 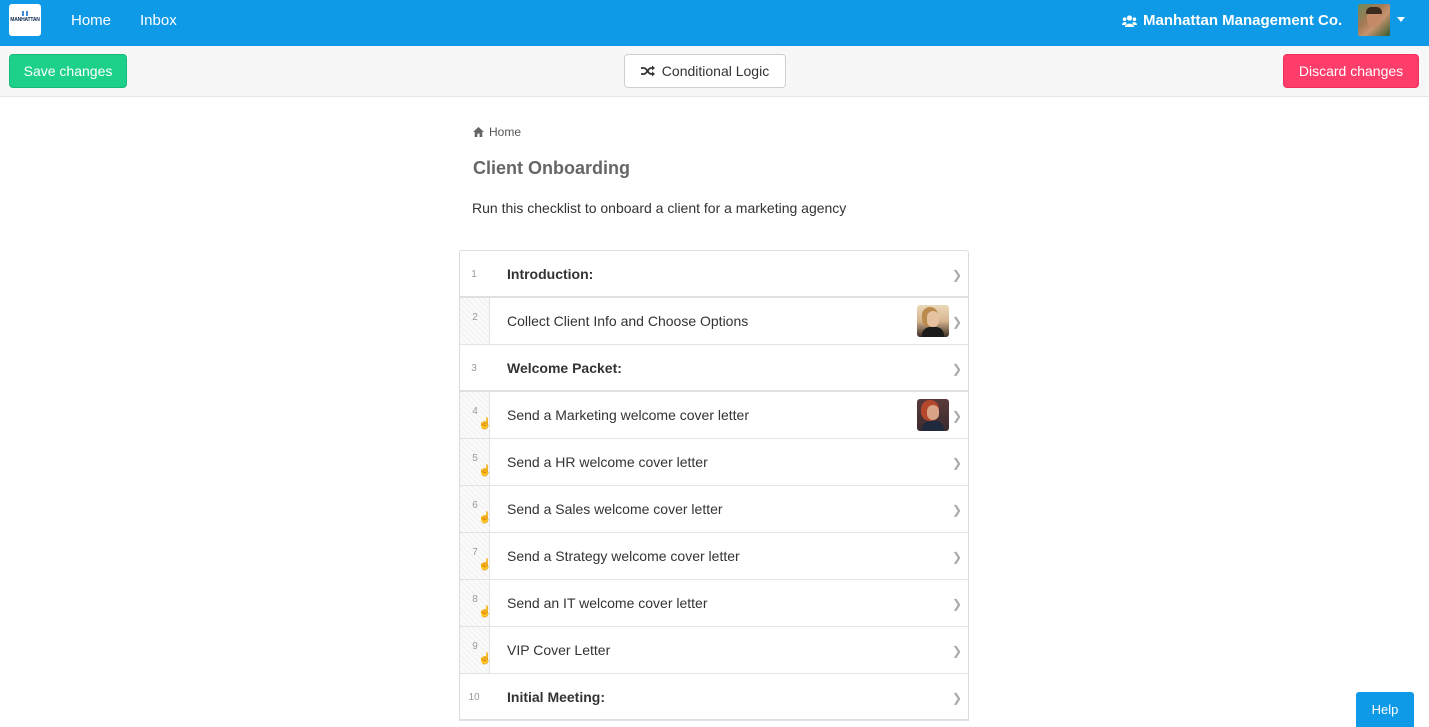 What do you see at coordinates (714, 650) in the screenshot?
I see `task-row: 9 ☝ VIP Cover Letter ❯` at bounding box center [714, 650].